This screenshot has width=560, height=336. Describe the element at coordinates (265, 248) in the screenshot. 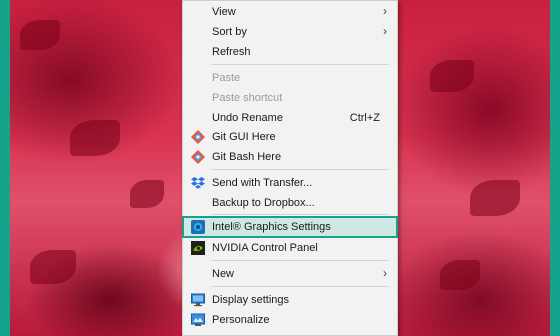

I see `menu-item-label: NVIDIA Control Panel` at that location.